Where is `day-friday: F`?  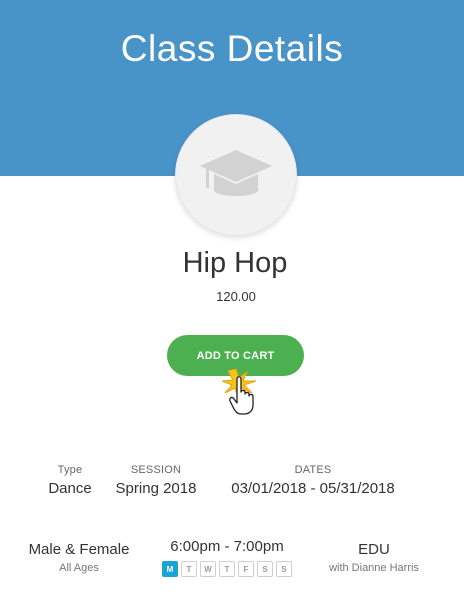
day-friday: F is located at coordinates (246, 569).